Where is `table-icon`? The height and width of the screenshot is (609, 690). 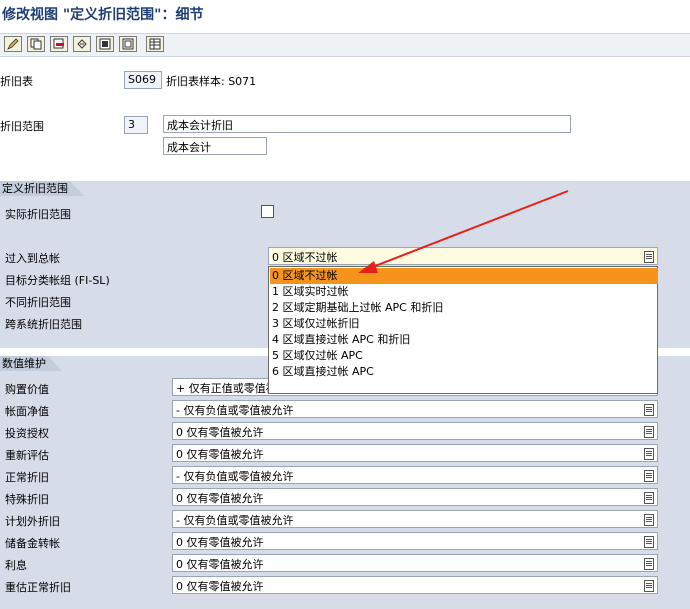 table-icon is located at coordinates (155, 44).